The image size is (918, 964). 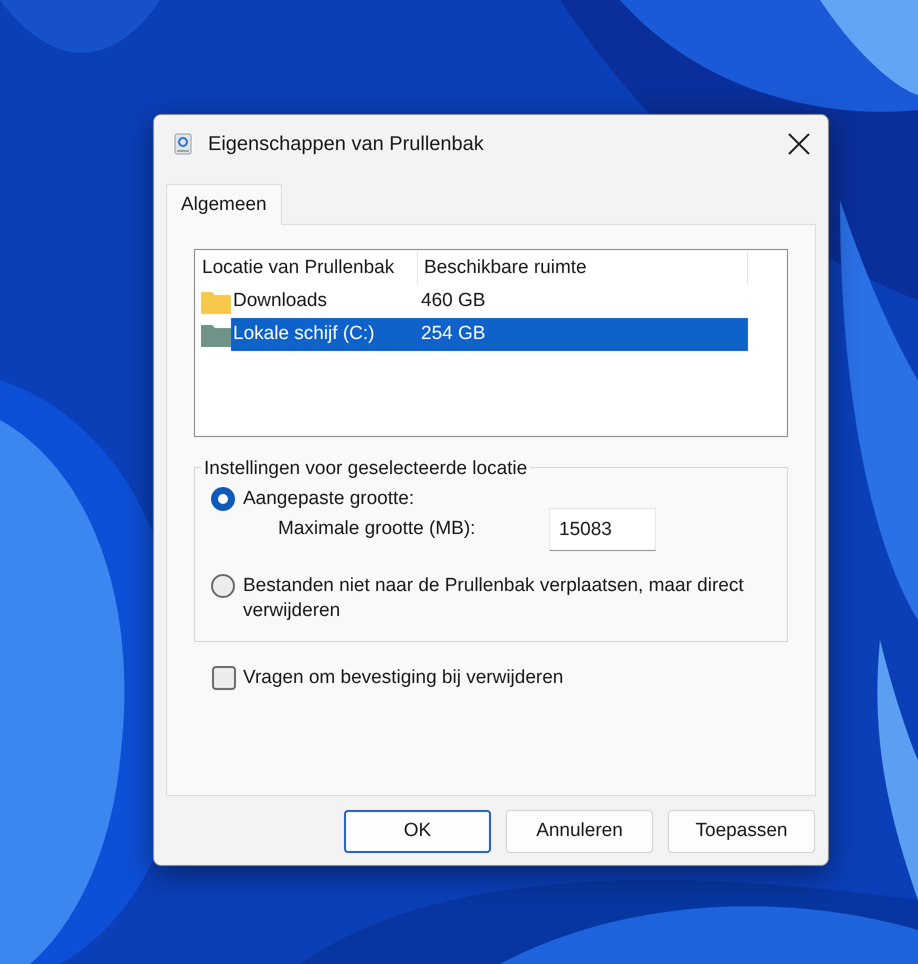 What do you see at coordinates (224, 204) in the screenshot?
I see `tab: Algemeen` at bounding box center [224, 204].